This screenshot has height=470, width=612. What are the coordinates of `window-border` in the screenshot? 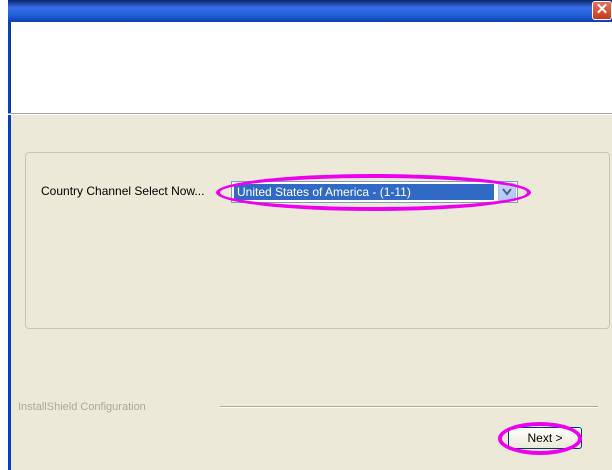 It's located at (9, 246).